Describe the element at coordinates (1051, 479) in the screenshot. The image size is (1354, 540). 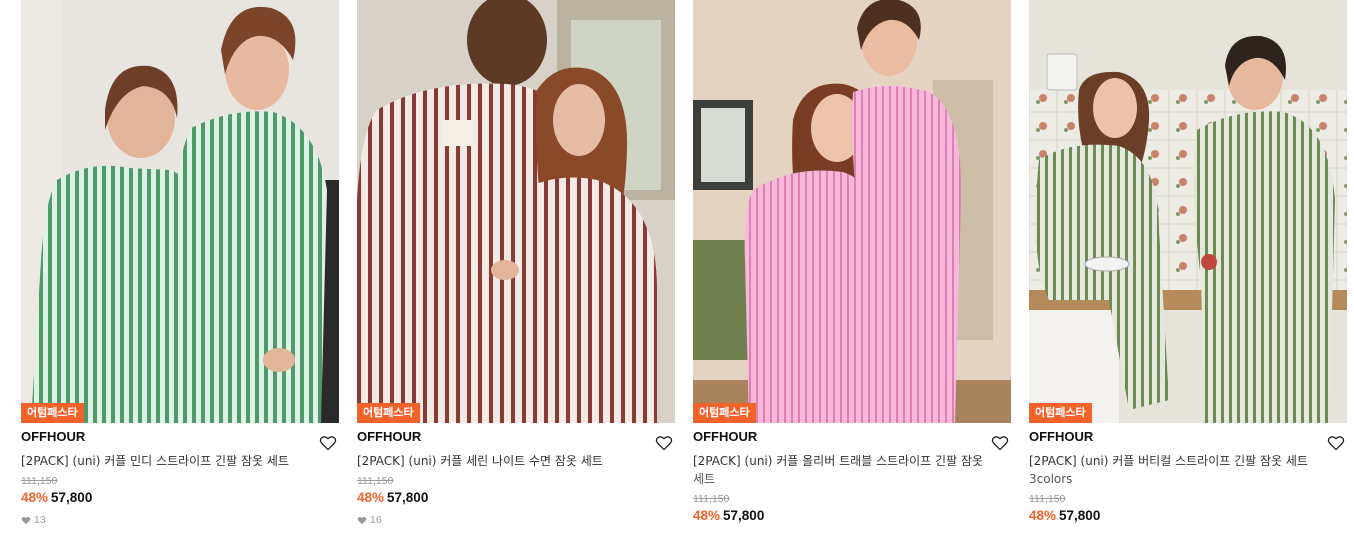
I see `color-options: 3colors` at that location.